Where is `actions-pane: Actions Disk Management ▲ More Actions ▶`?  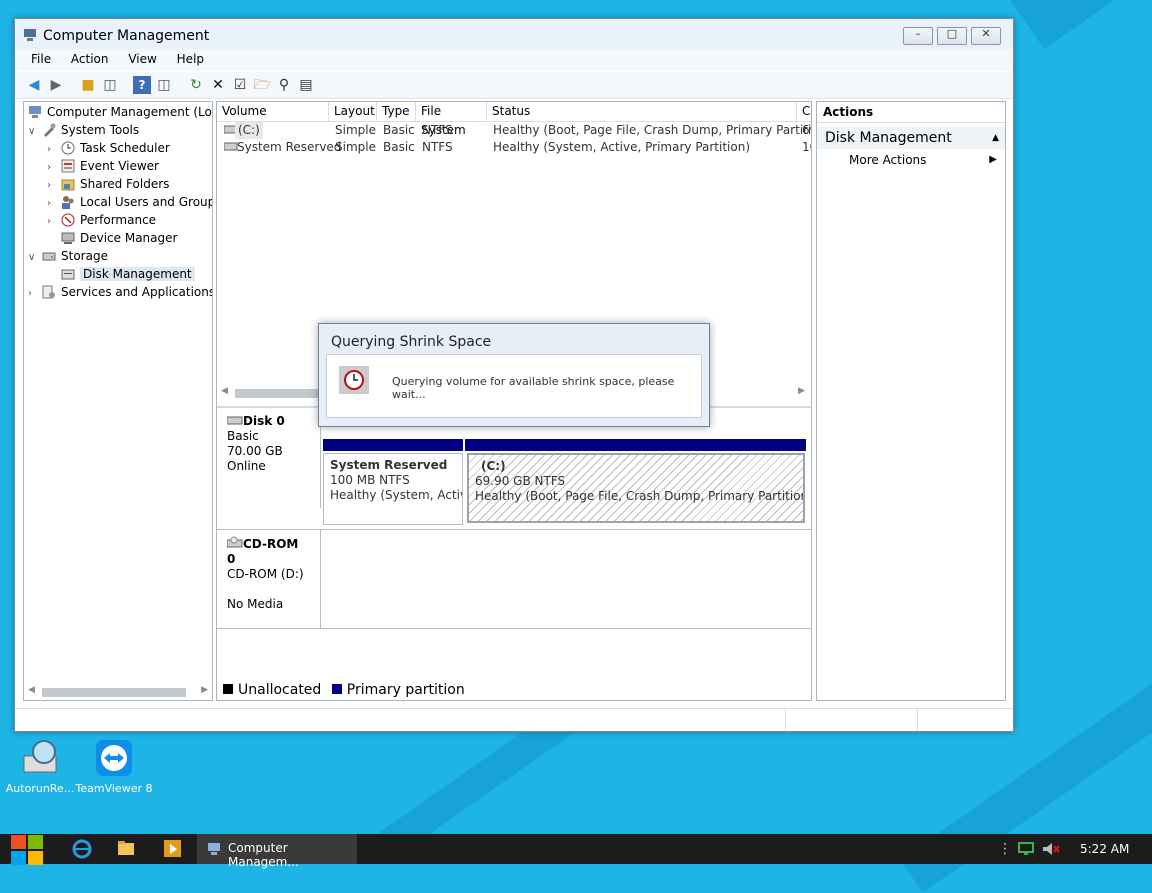
actions-pane: Actions Disk Management ▲ More Actions ▶ is located at coordinates (911, 401).